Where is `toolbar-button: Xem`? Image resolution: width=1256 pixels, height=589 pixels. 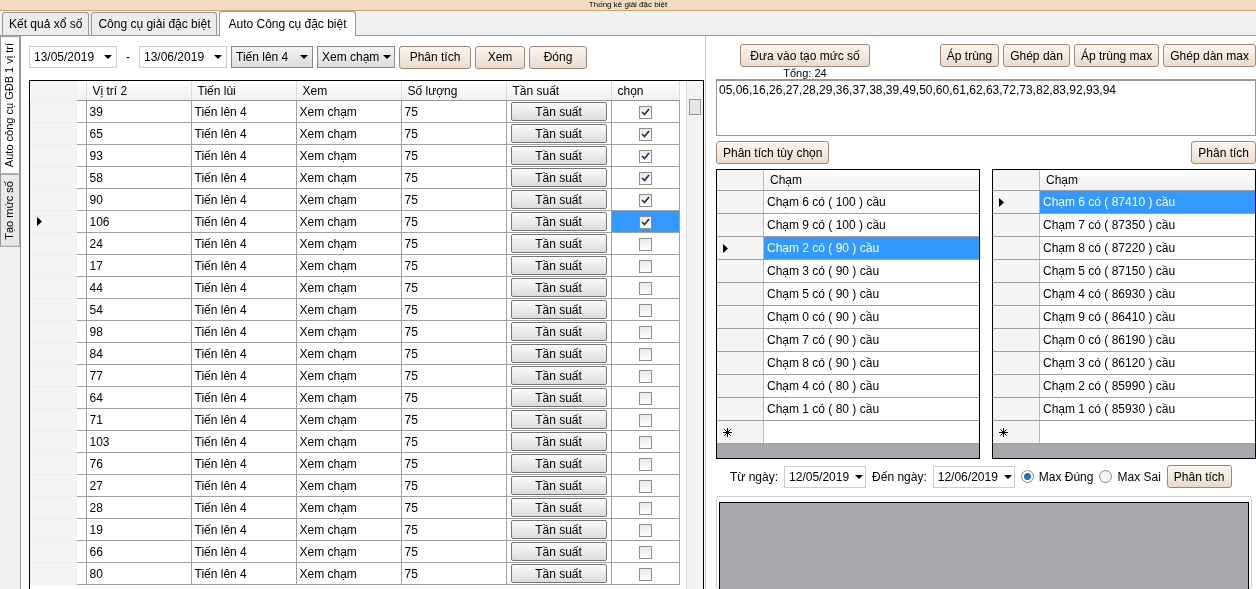 toolbar-button: Xem is located at coordinates (500, 57).